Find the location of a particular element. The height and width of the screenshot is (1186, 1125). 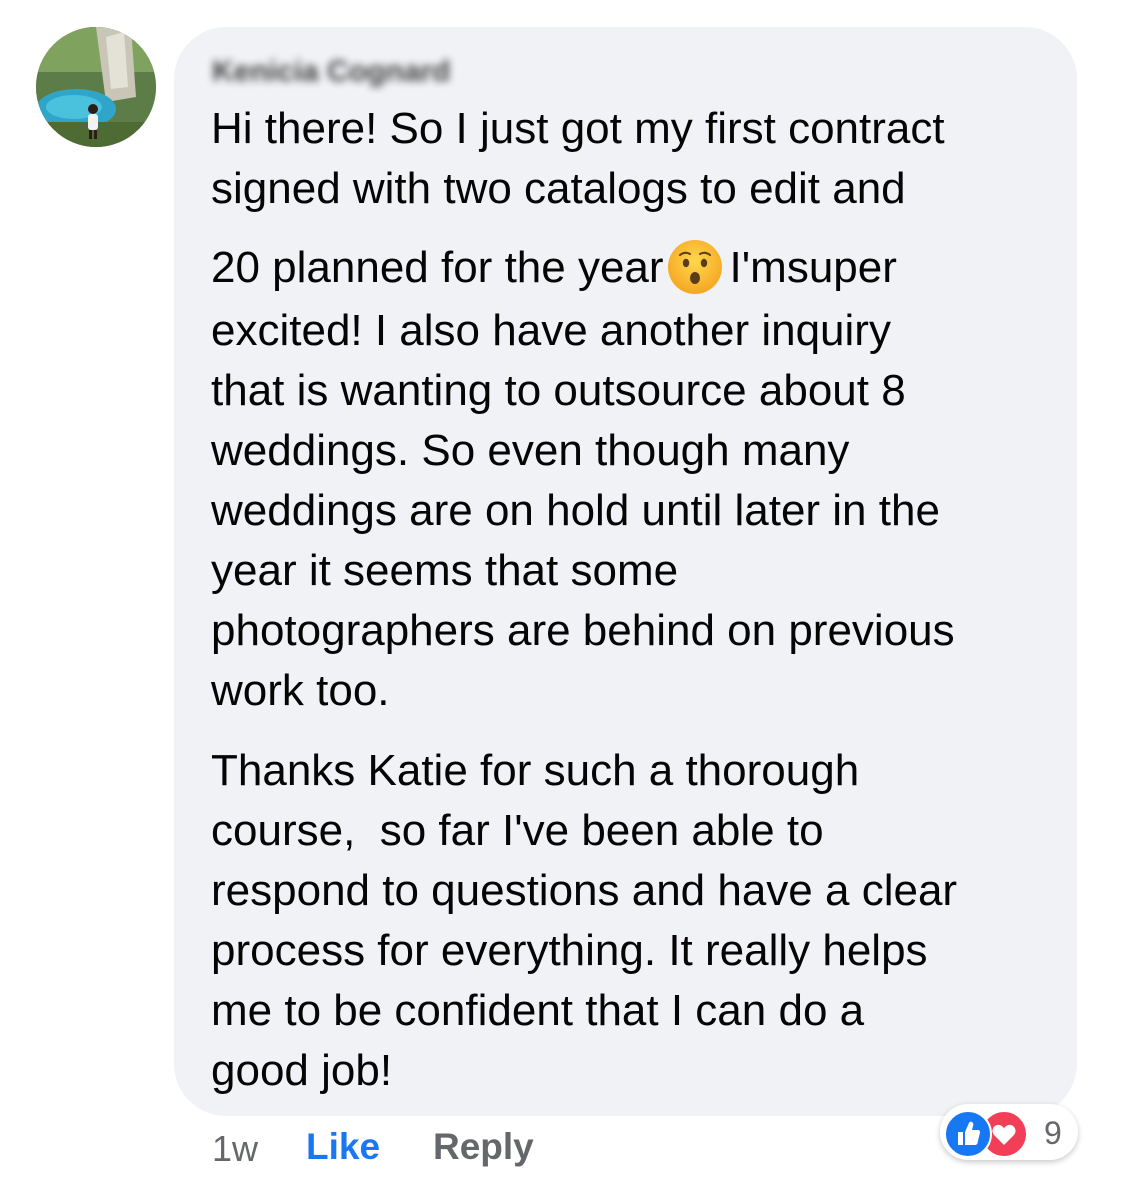

comment-text-line: weddings. So even though many is located at coordinates (530, 450).